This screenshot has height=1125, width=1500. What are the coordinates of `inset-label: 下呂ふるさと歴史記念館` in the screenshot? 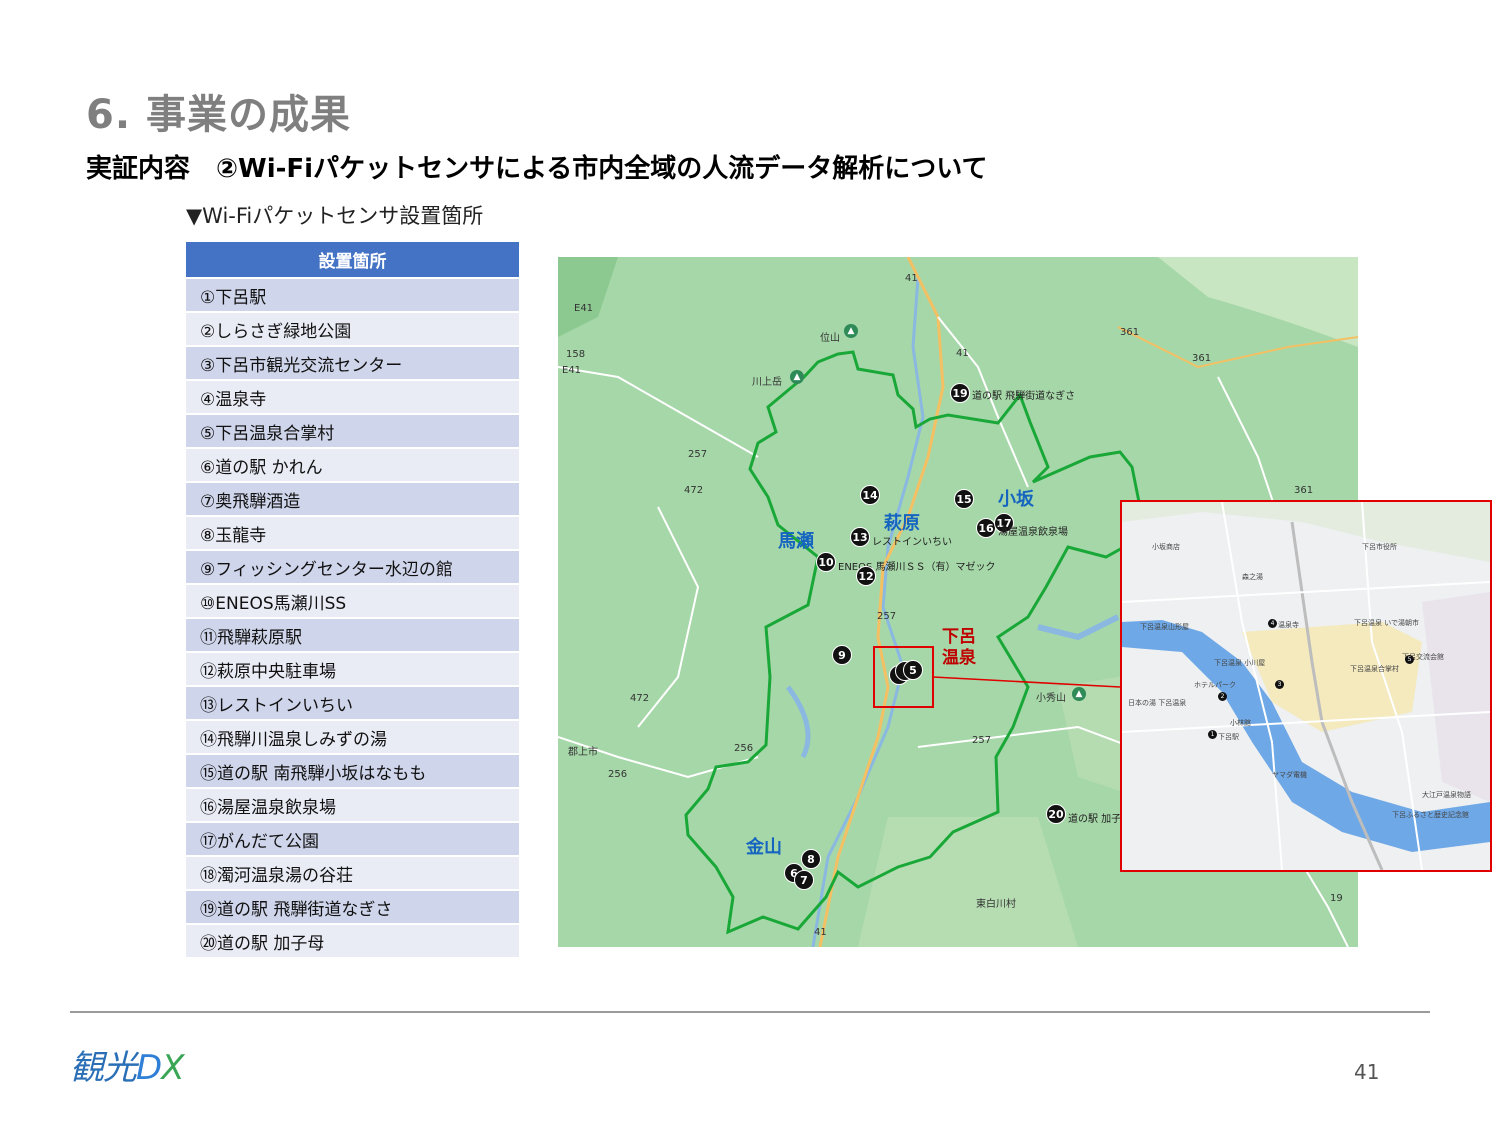 It's located at (1430, 815).